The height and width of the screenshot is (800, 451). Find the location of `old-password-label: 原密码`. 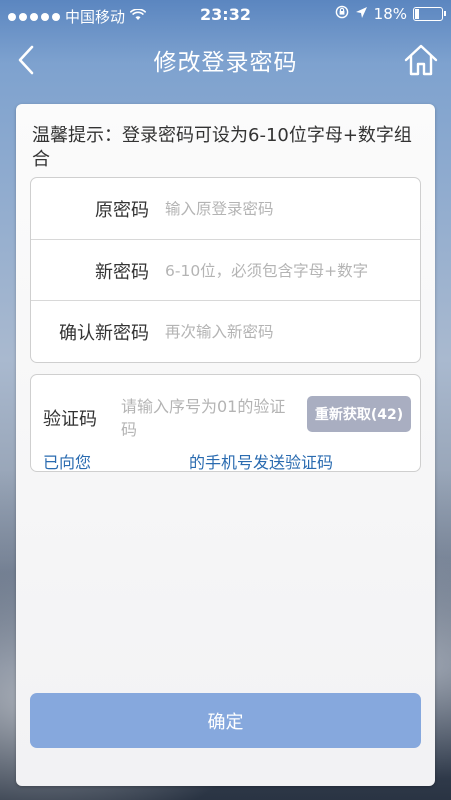

old-password-label: 原密码 is located at coordinates (122, 210).